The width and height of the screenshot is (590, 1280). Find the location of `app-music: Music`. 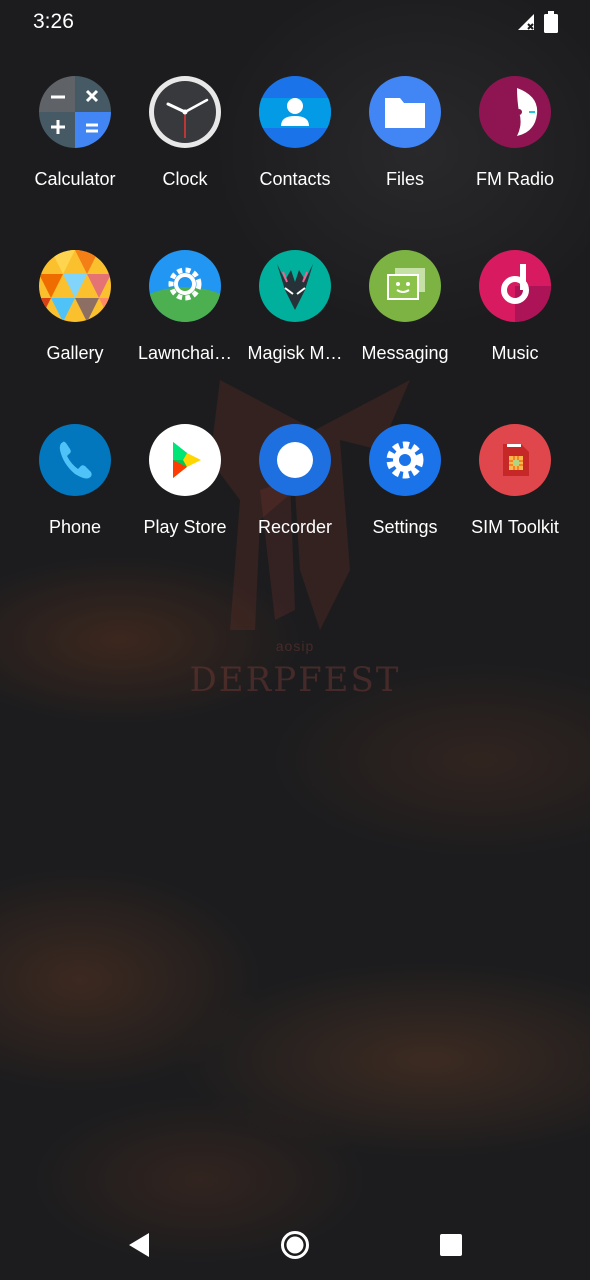

app-music: Music is located at coordinates (515, 337).